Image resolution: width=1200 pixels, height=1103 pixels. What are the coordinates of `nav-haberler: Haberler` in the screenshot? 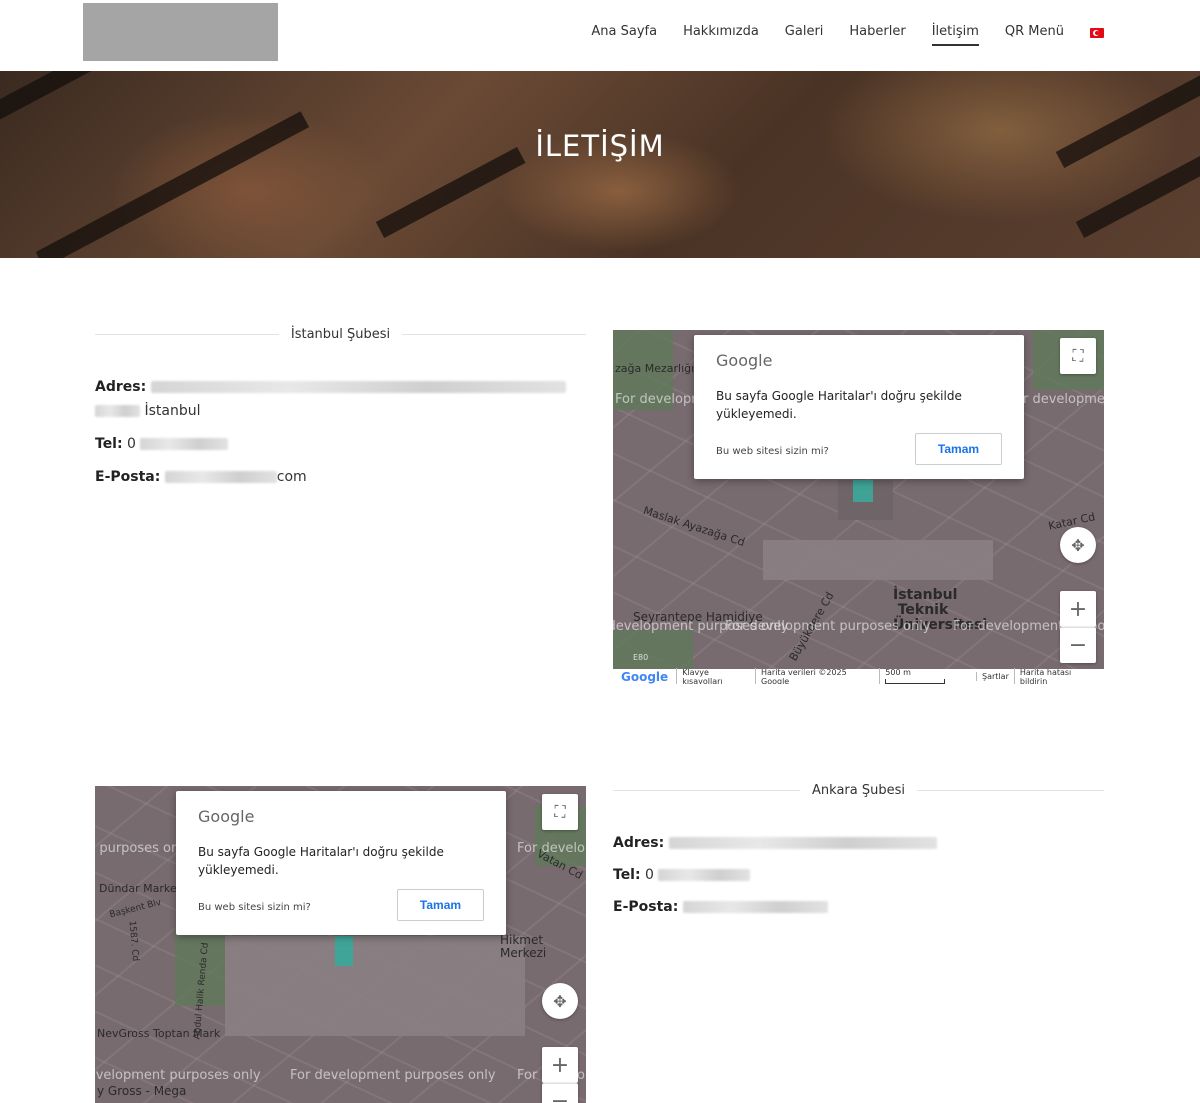 It's located at (877, 34).